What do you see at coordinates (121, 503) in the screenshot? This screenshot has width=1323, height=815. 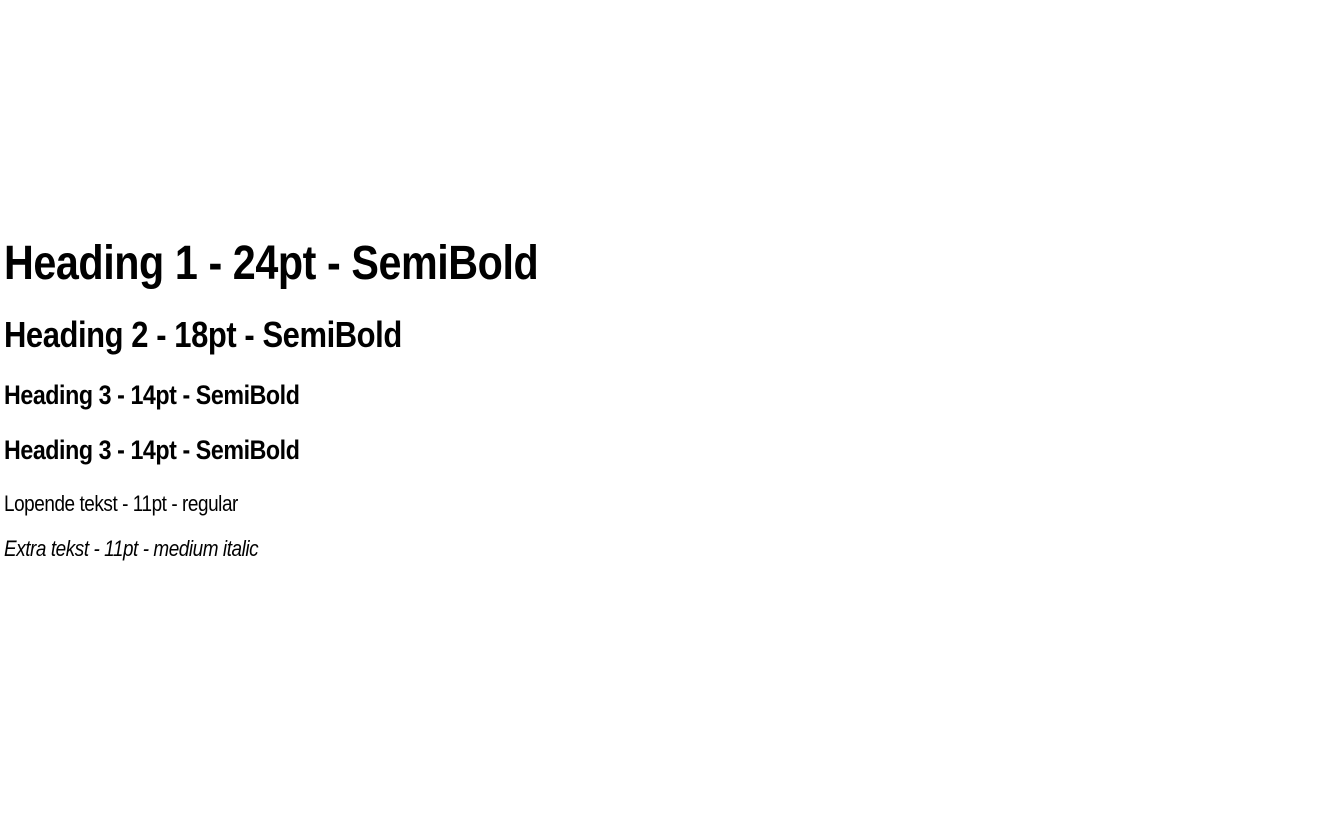 I see `body-text-sample: Lopende tekst - 11pt - regular` at bounding box center [121, 503].